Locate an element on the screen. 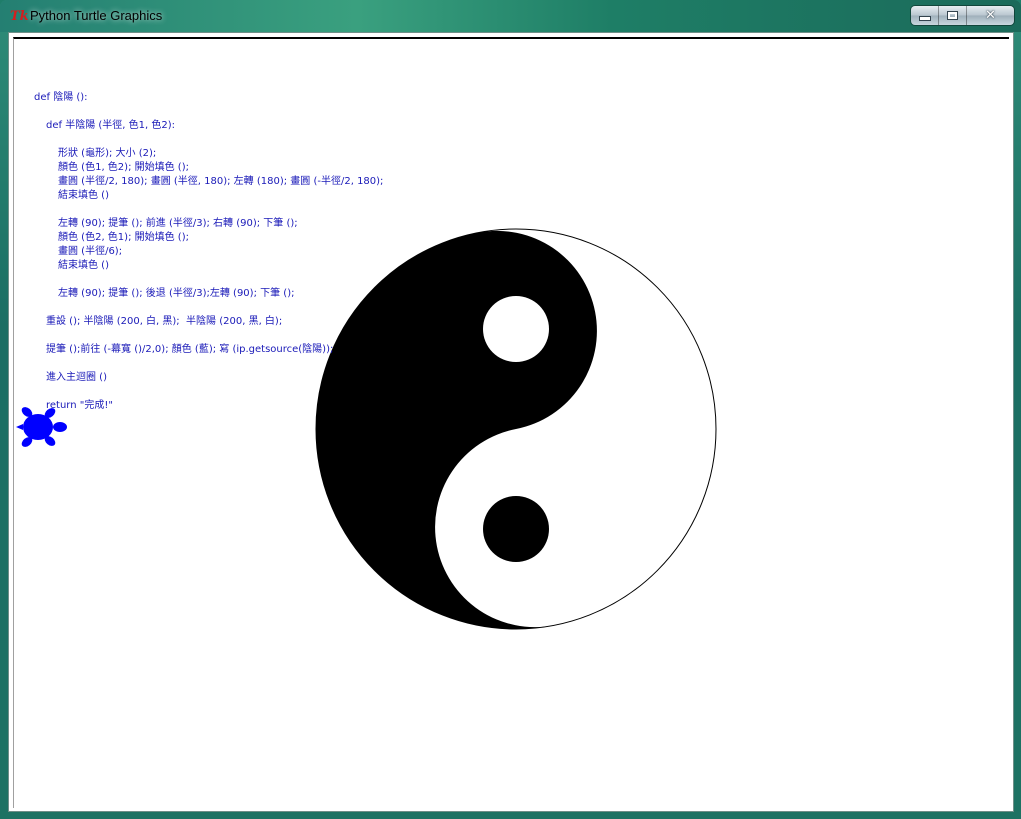 This screenshot has width=1021, height=819. code-line: 畫圓 (半徑/6); is located at coordinates (90, 251).